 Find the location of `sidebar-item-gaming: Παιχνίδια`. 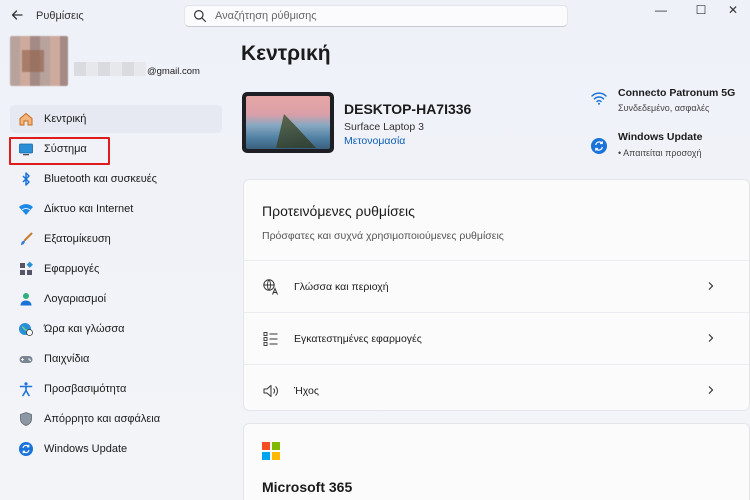

sidebar-item-gaming: Παιχνίδια is located at coordinates (116, 359).